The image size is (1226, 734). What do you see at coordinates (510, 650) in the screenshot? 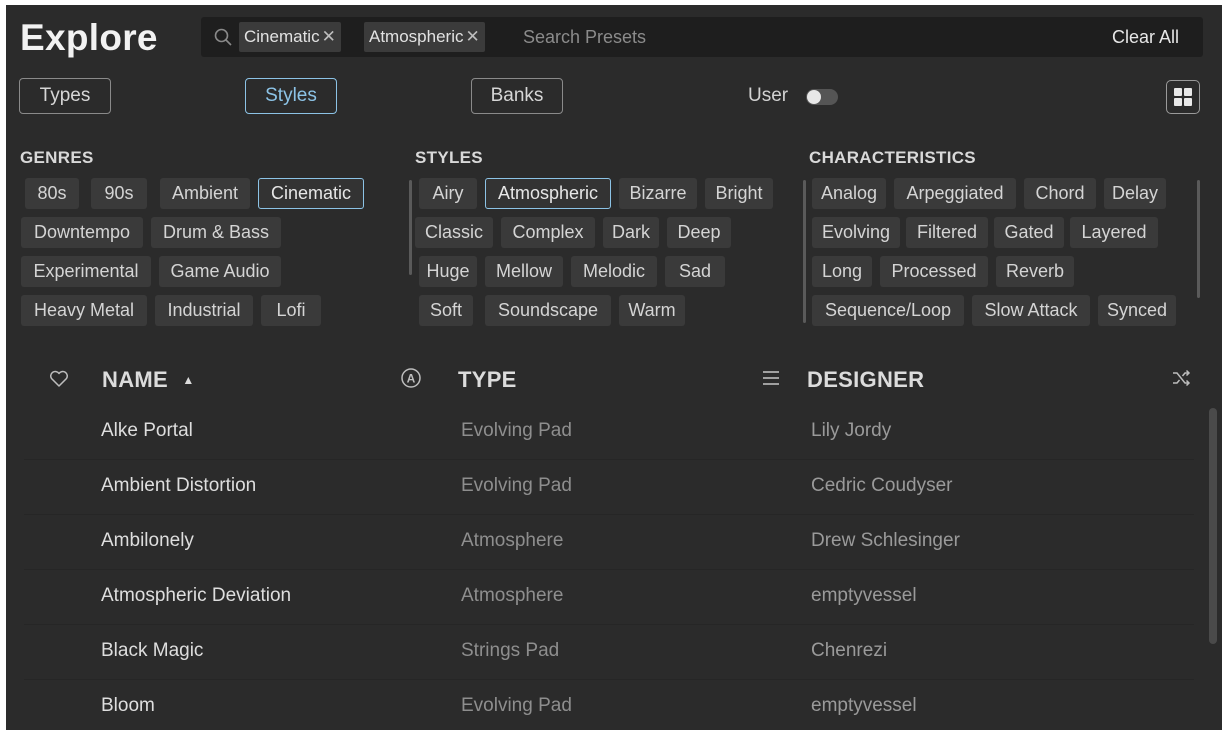
I see `preset-type: Strings Pad` at bounding box center [510, 650].